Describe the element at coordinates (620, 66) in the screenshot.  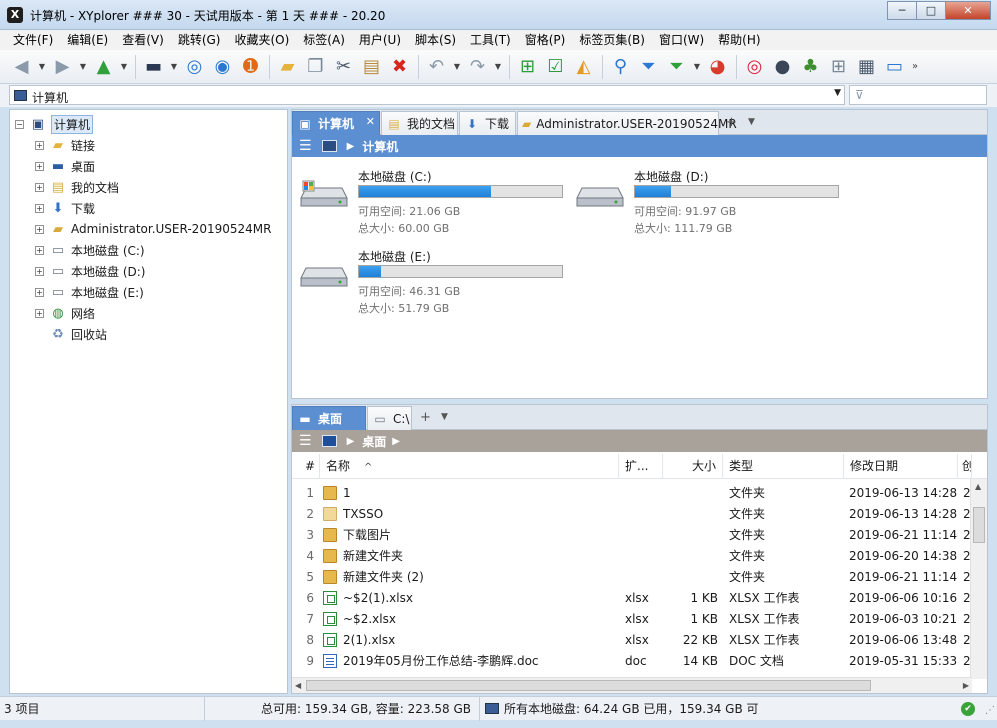
I see `search-icon: ⚲` at that location.